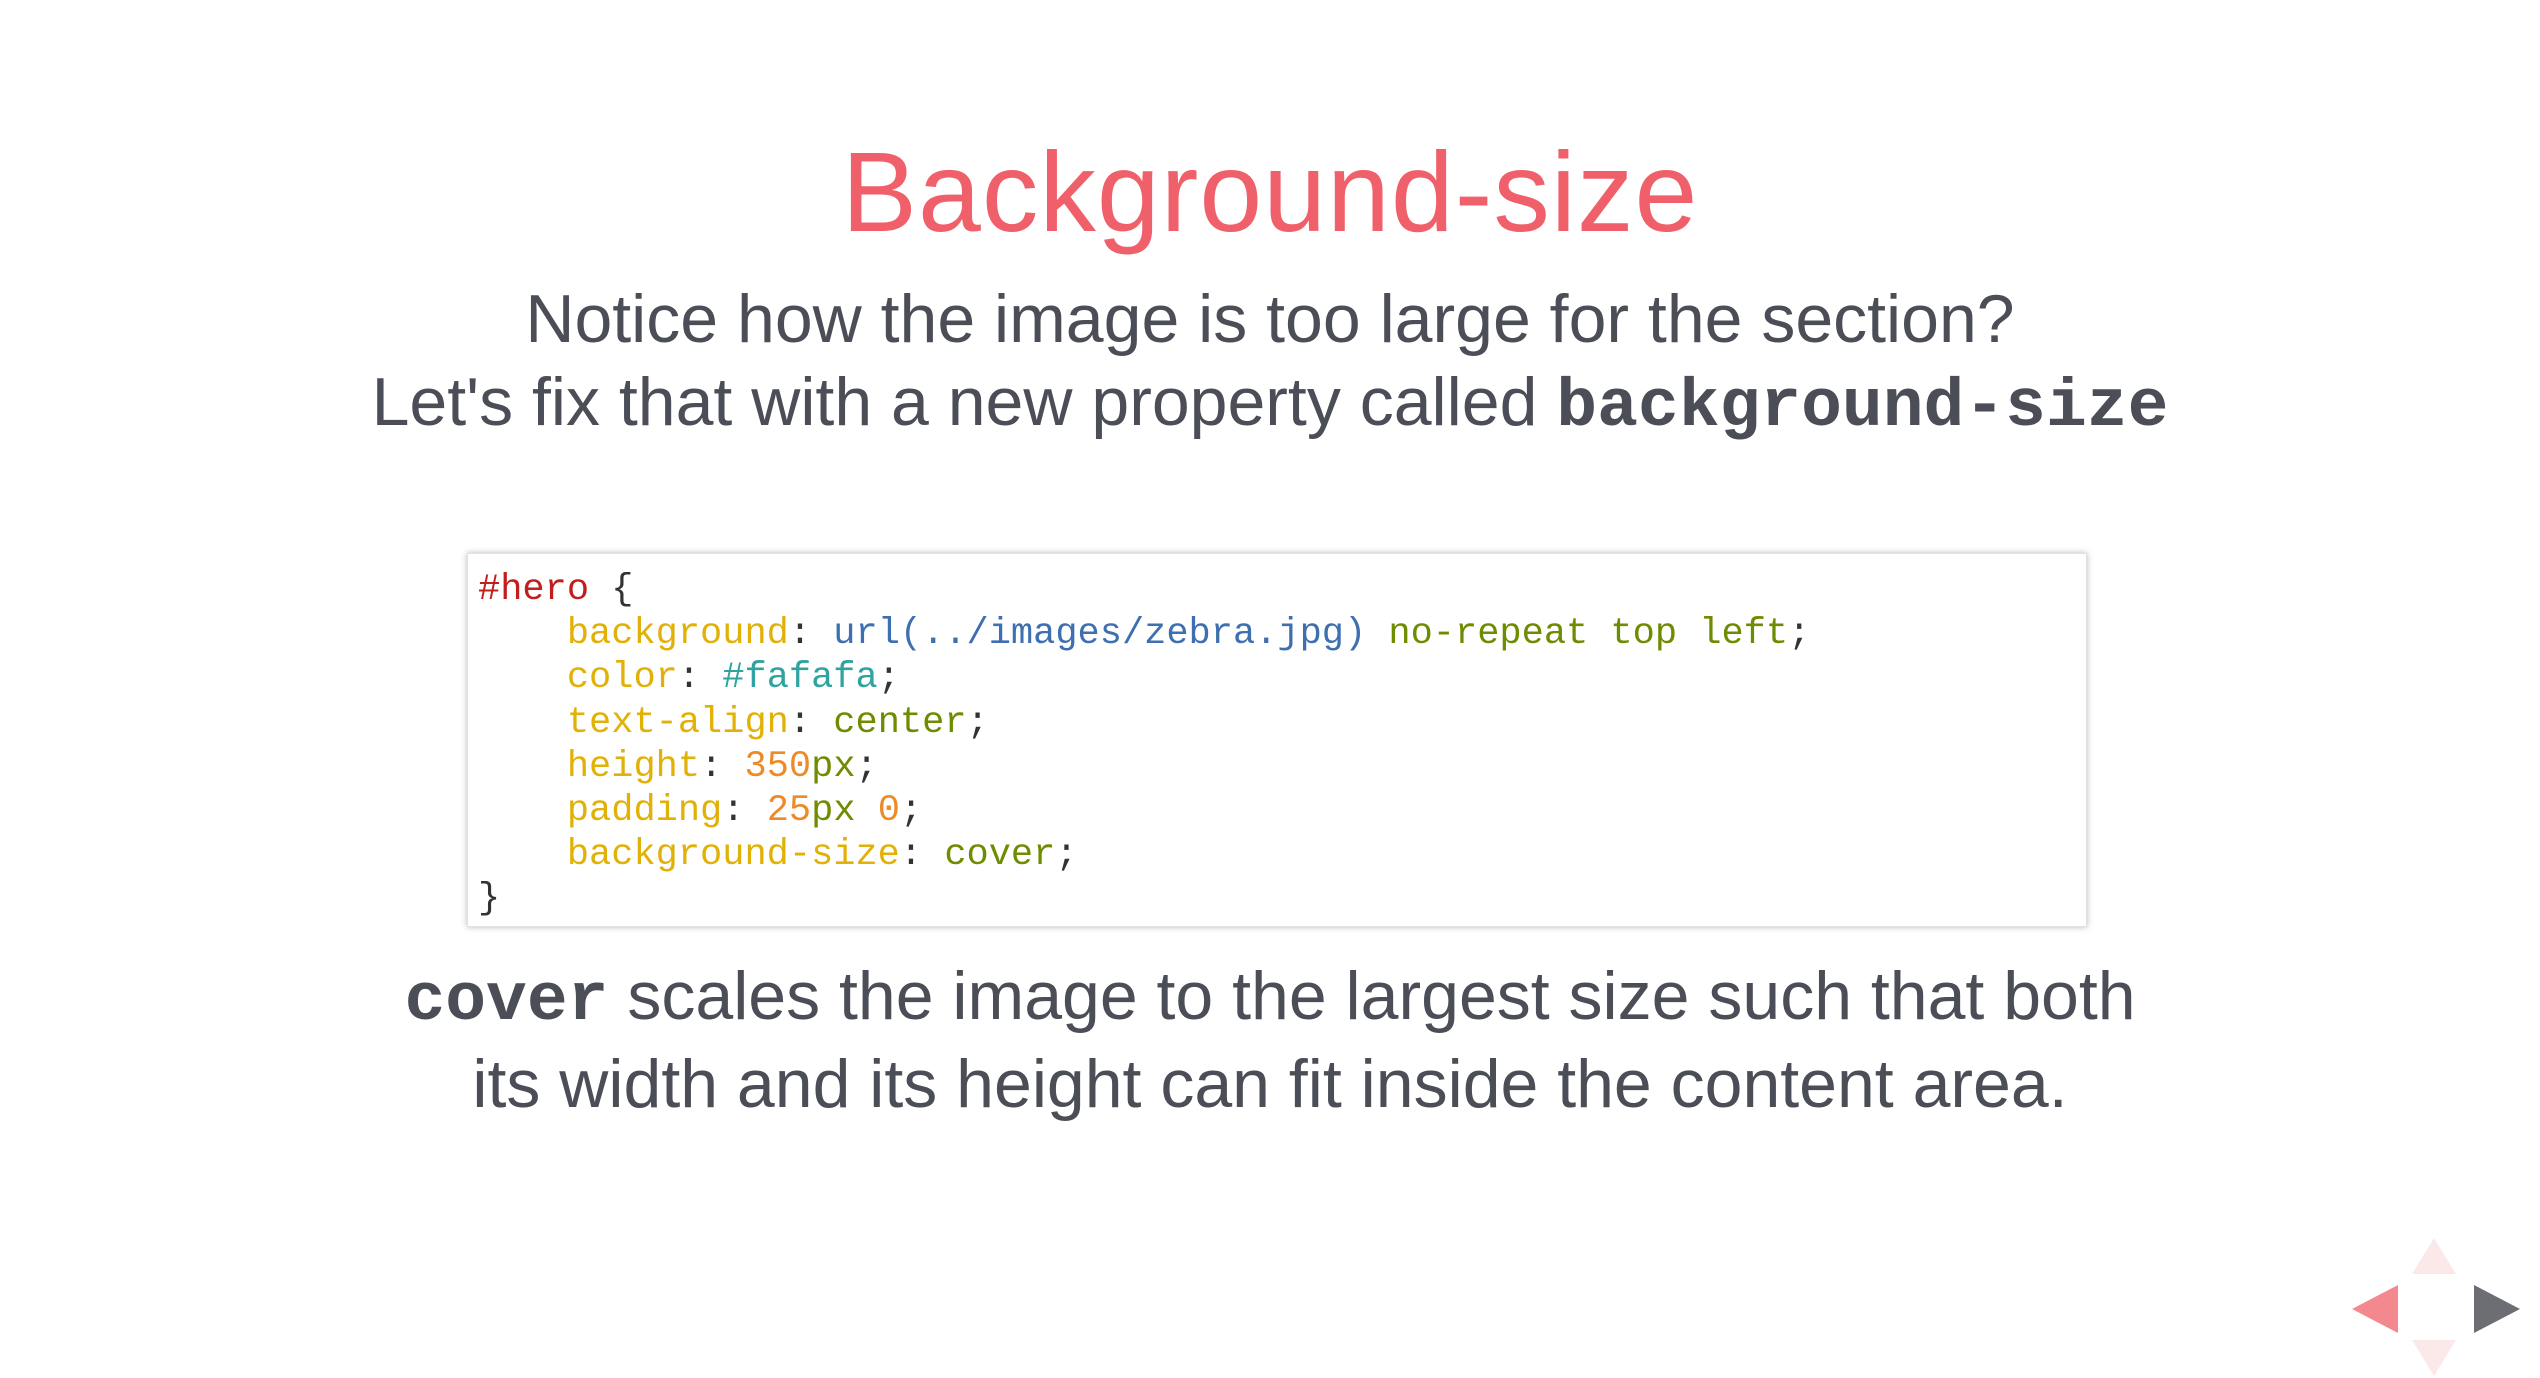 The width and height of the screenshot is (2540, 1378). Describe the element at coordinates (1000, 855) in the screenshot. I see `code-value: cover` at that location.